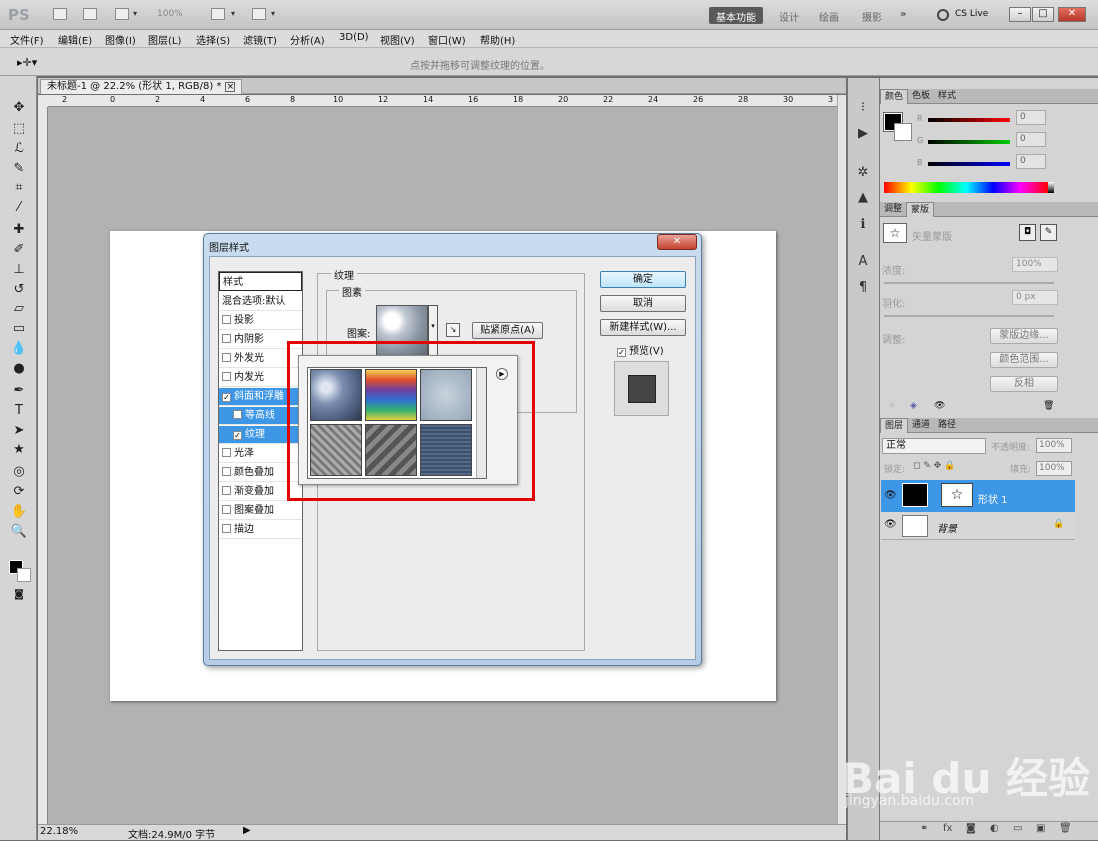 The height and width of the screenshot is (841, 1098). I want to click on hand-tool-icon: ✋, so click(19, 512).